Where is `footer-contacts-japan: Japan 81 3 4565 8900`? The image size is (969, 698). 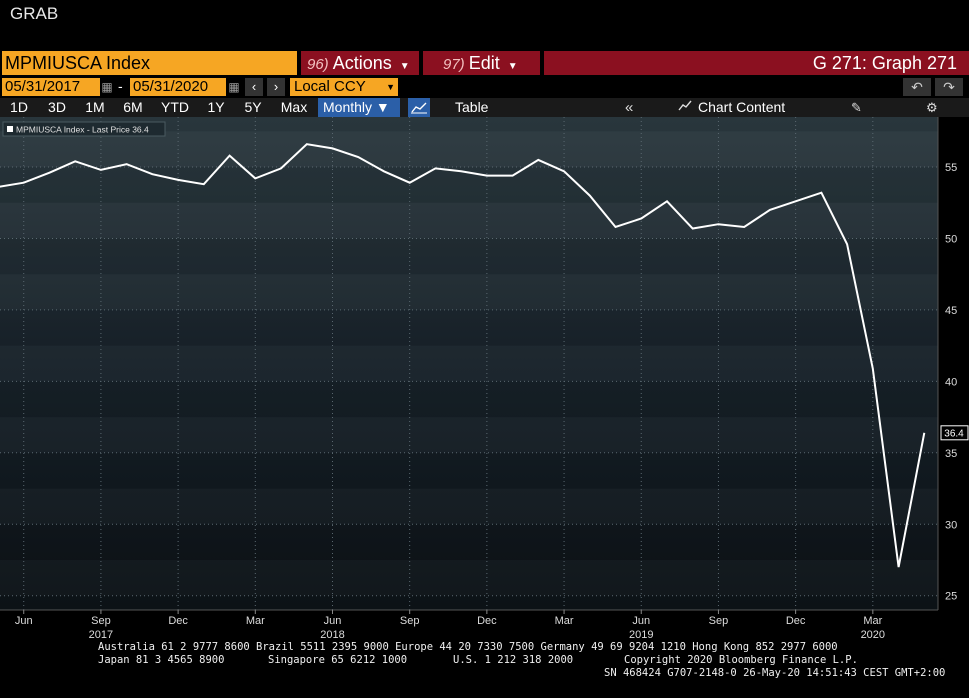 footer-contacts-japan: Japan 81 3 4565 8900 is located at coordinates (161, 660).